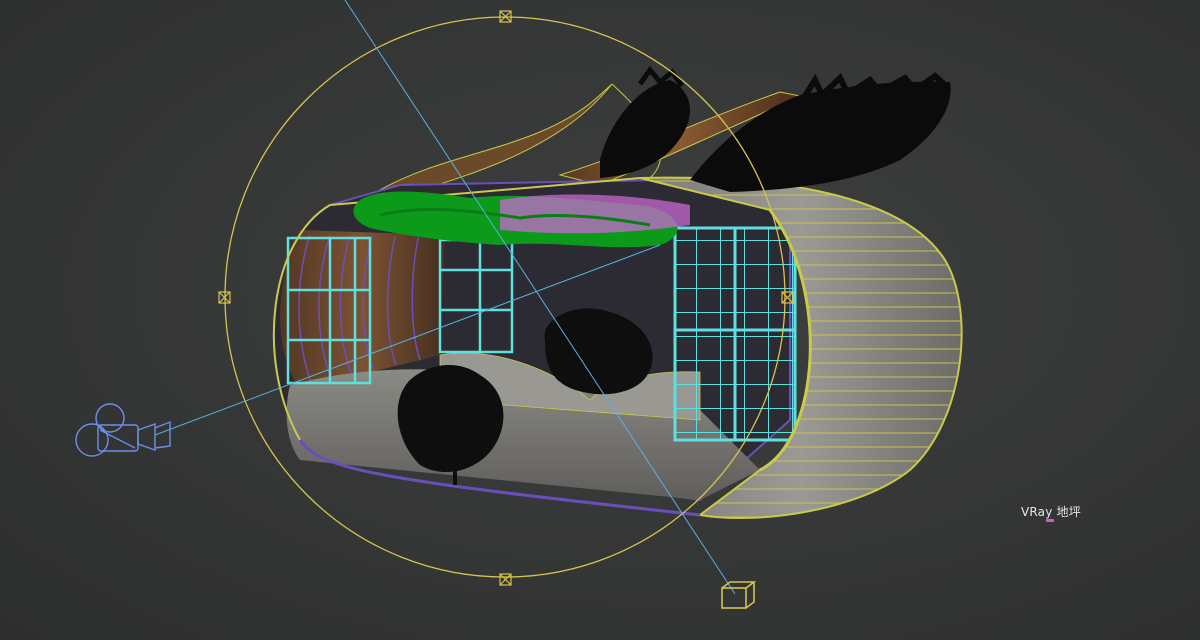 The image size is (1200, 640). Describe the element at coordinates (739, 595) in the screenshot. I see `target-box-icon` at that location.